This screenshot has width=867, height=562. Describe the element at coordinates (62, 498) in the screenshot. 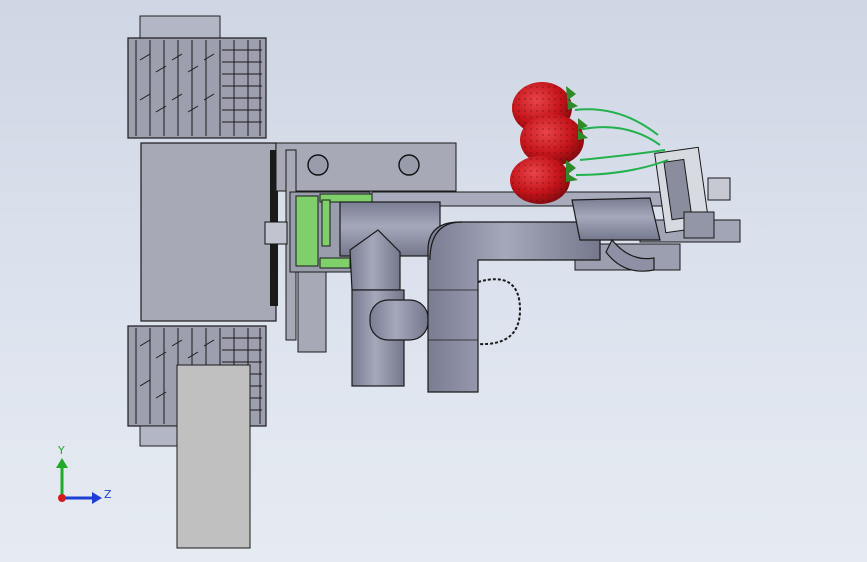

I see `x-axis-dot` at that location.